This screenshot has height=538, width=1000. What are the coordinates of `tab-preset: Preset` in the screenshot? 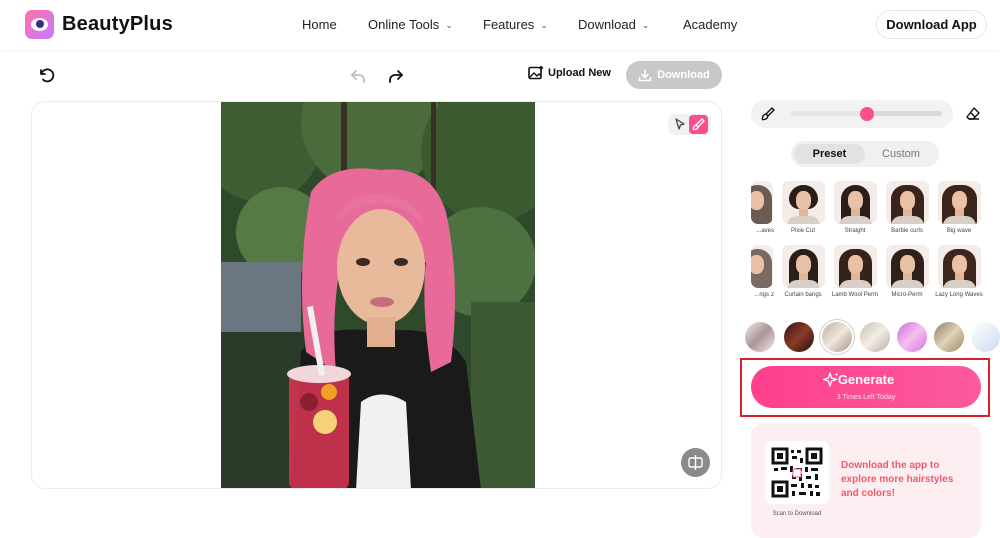 It's located at (829, 154).